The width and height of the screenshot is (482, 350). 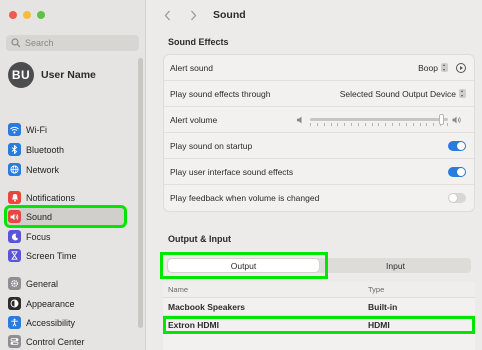 What do you see at coordinates (232, 171) in the screenshot?
I see `ui-effects-label: Play user interface sound effects` at bounding box center [232, 171].